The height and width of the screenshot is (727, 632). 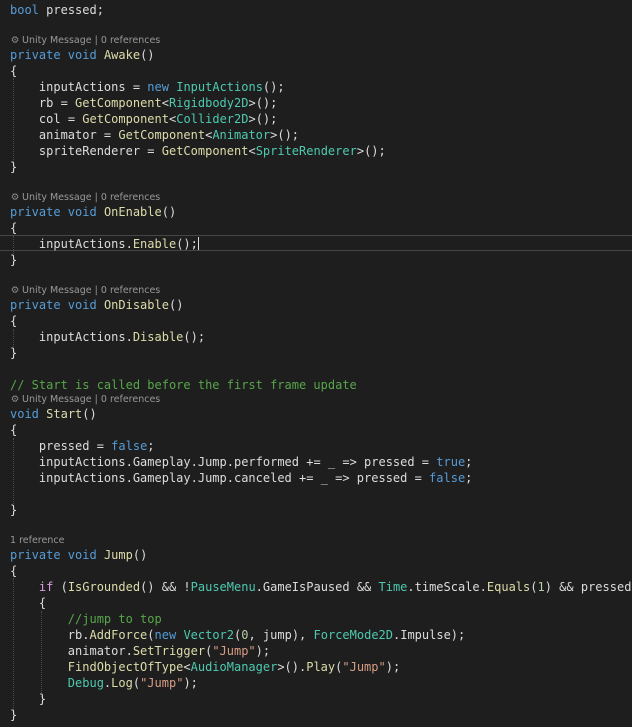 I want to click on method-call: IsGrounded, so click(x=104, y=587).